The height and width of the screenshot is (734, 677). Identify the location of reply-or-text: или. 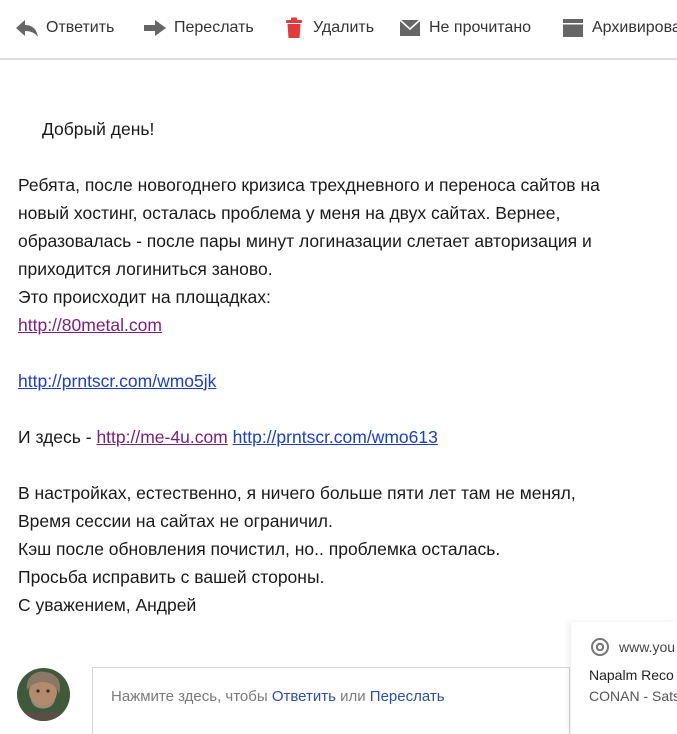
(352, 696).